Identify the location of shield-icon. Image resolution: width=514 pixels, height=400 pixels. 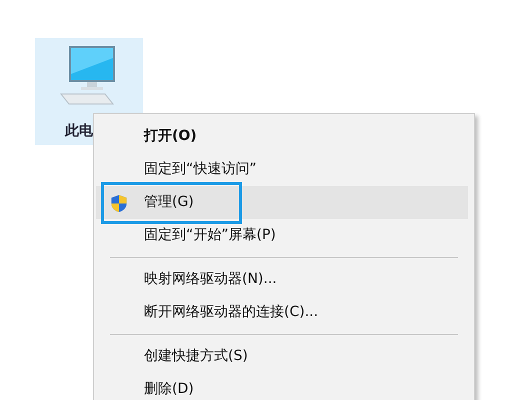
(119, 203).